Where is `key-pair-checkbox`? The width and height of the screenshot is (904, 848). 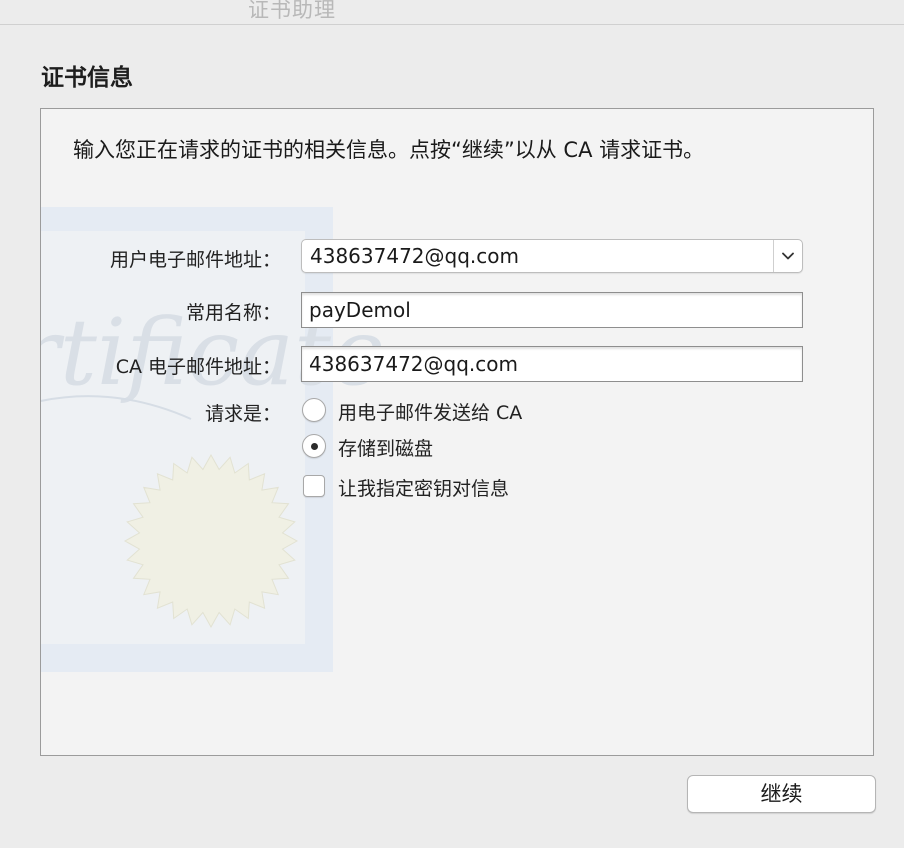
key-pair-checkbox is located at coordinates (314, 486).